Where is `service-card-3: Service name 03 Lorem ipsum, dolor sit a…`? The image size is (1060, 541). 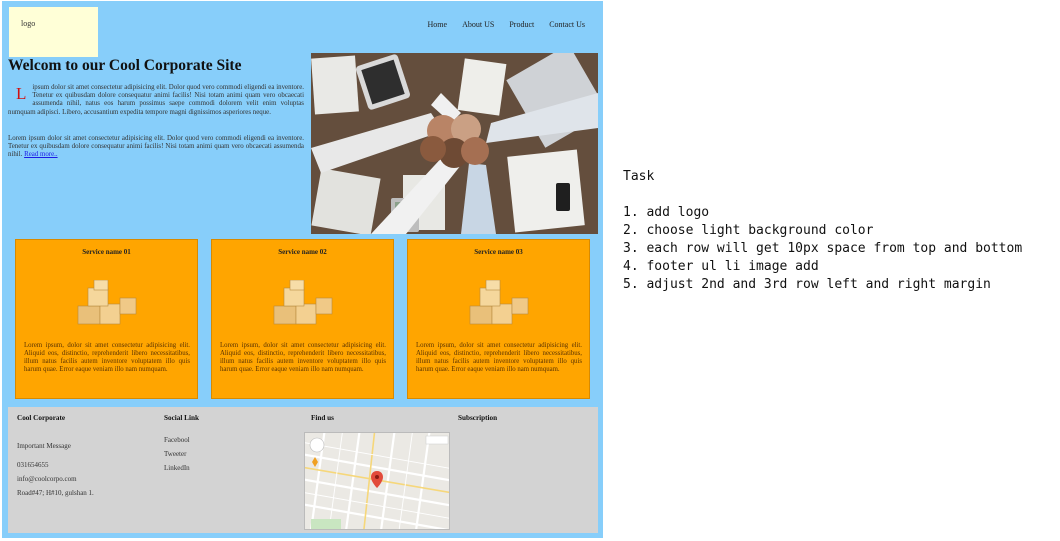
service-card-3: Service name 03 Lorem ipsum, dolor sit a… is located at coordinates (498, 319).